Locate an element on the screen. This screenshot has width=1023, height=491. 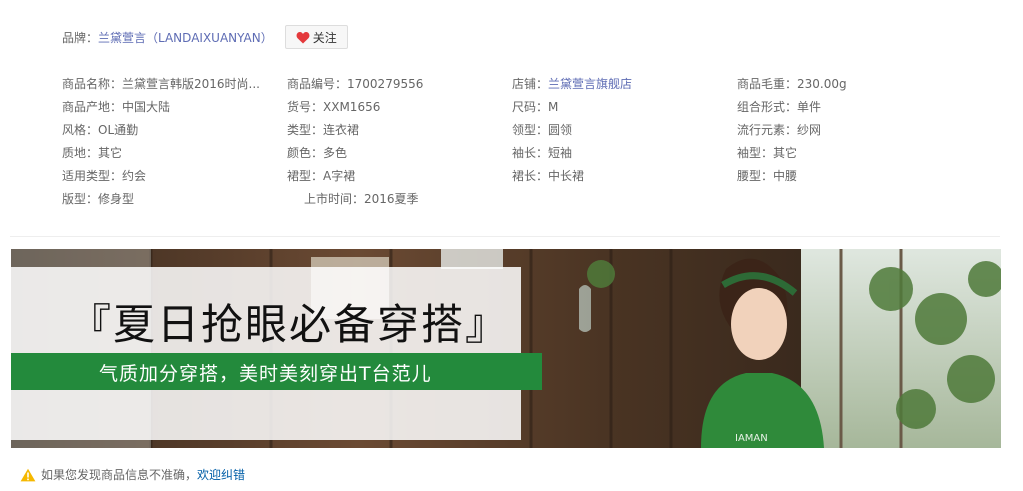
attribute-value: M is located at coordinates (553, 107).